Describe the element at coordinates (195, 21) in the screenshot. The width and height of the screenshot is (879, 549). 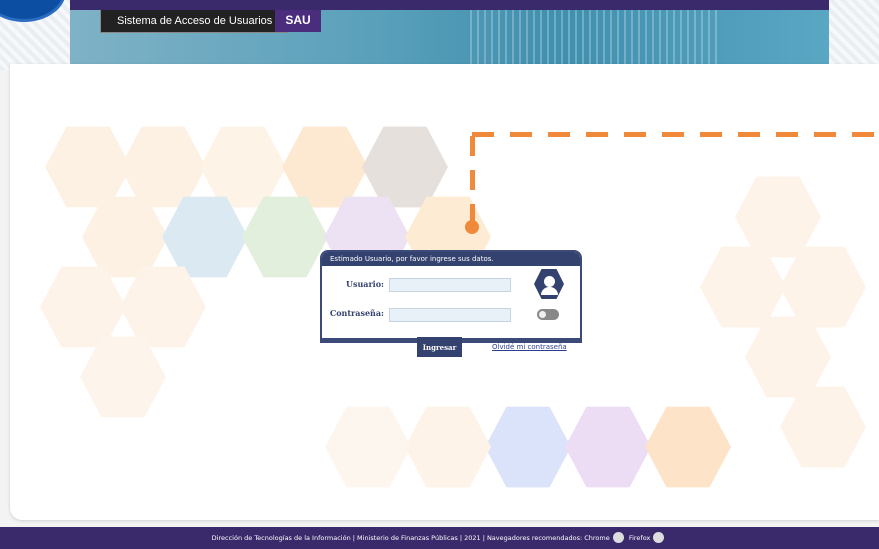
I see `system-name: Sistema de Acceso de Usuarios` at that location.